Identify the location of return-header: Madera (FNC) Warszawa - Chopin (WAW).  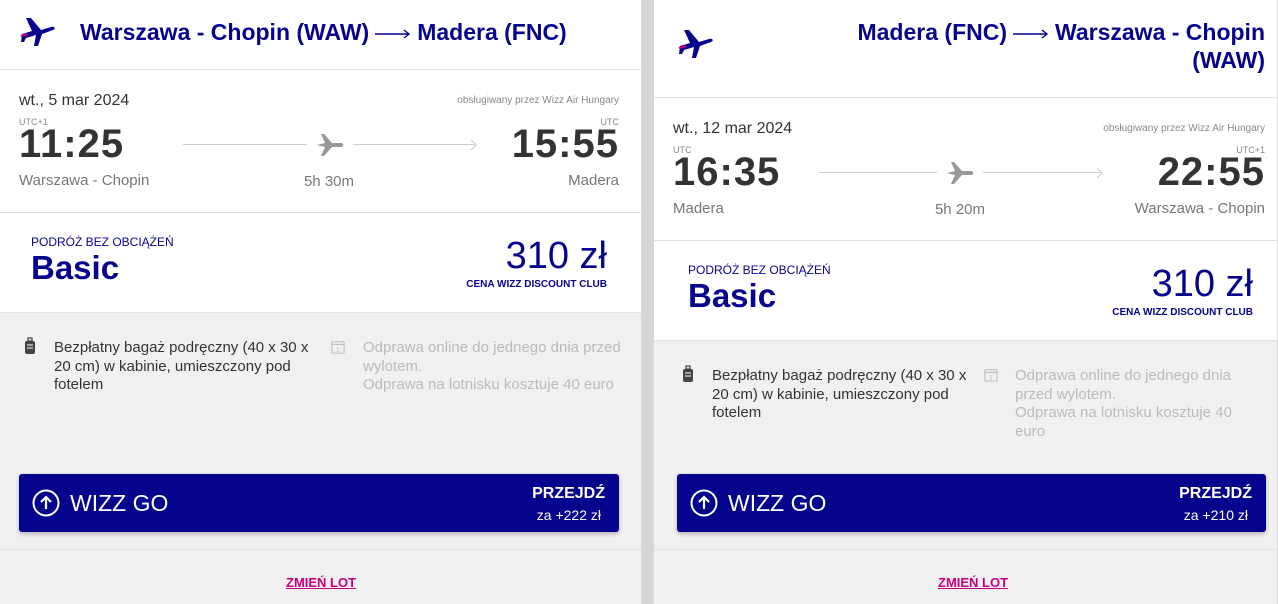
(965, 49).